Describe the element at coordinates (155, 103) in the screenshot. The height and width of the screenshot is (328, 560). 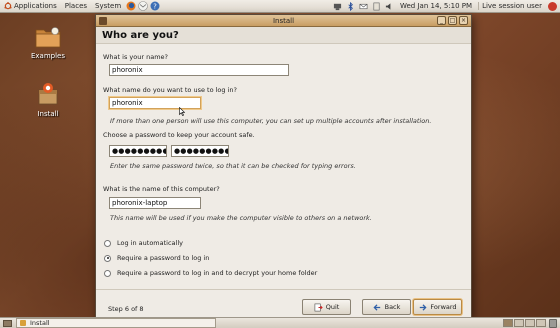
I see `login-field: phoronix` at that location.